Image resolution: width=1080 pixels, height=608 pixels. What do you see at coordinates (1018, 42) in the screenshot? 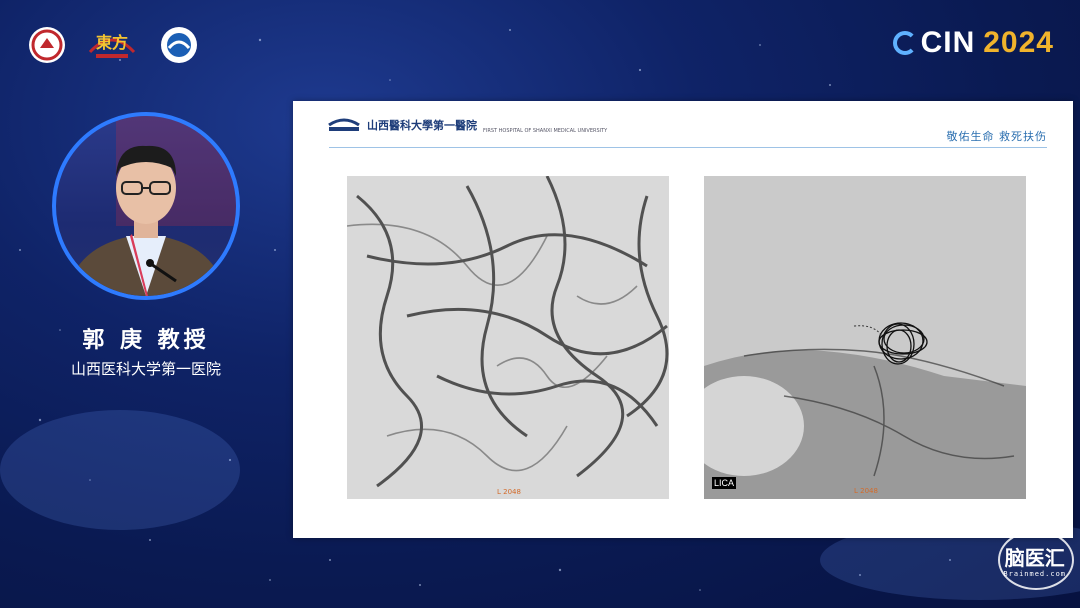
I see `brand-year: 2024` at bounding box center [1018, 42].